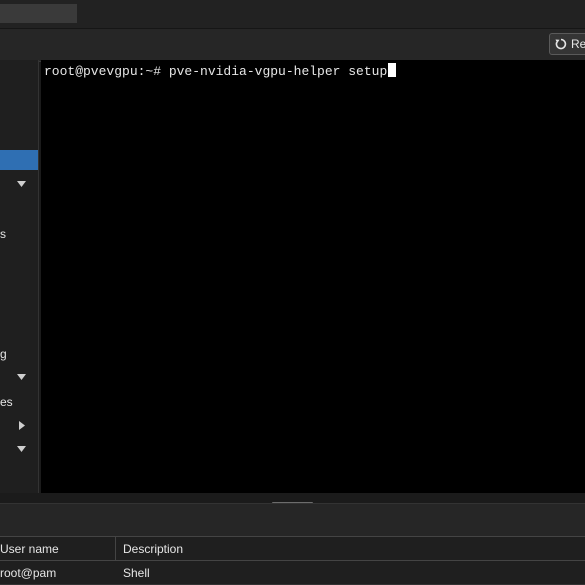 The height and width of the screenshot is (585, 585). I want to click on sidebar-item-updates: s, so click(19, 234).